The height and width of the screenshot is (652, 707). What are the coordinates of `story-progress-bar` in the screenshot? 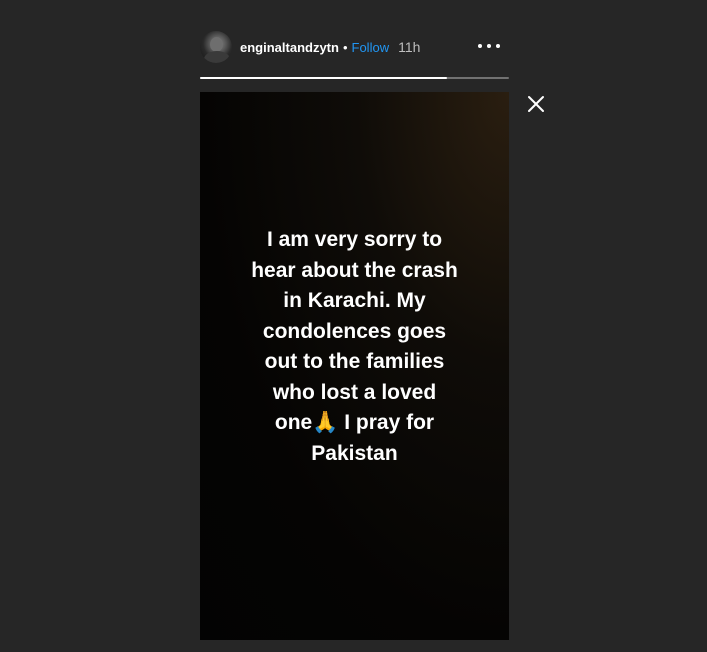 It's located at (354, 78).